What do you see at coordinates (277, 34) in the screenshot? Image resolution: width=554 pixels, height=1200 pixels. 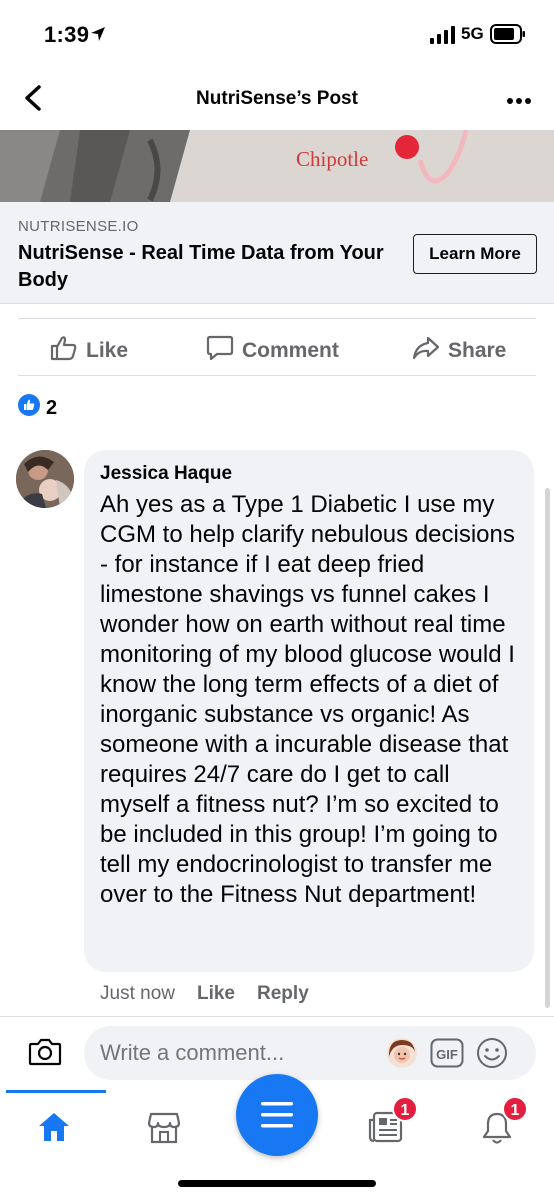 I see `status-bar: 1:39 5G` at bounding box center [277, 34].